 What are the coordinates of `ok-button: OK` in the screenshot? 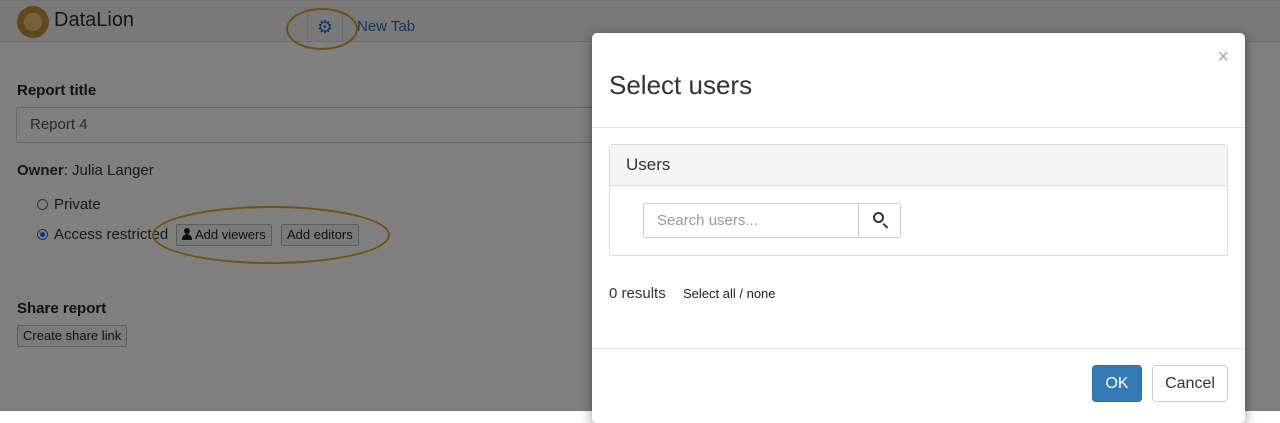 It's located at (1117, 383).